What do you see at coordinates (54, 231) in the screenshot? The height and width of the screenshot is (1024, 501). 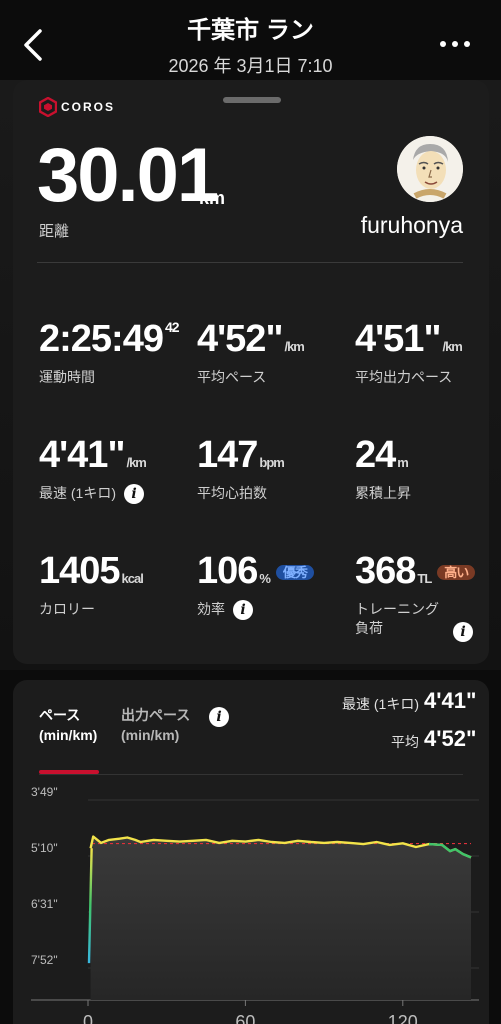 I see `distance-label: 距離` at bounding box center [54, 231].